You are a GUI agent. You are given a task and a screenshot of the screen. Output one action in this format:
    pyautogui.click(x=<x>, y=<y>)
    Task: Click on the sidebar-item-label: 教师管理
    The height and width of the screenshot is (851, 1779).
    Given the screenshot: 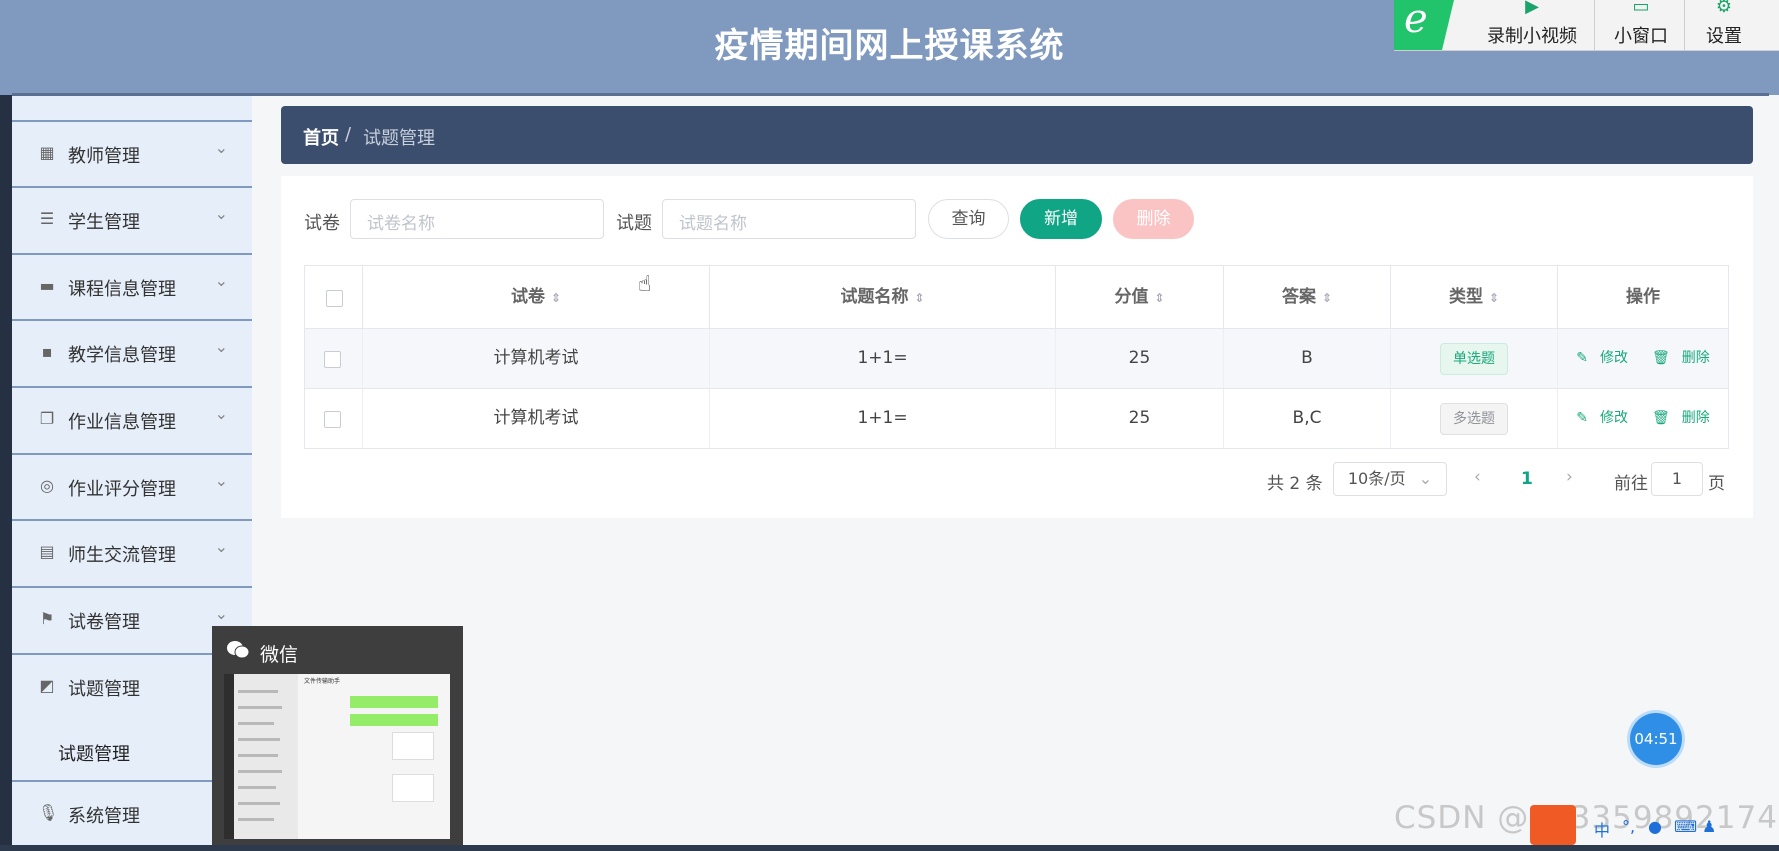 What is the action you would take?
    pyautogui.click(x=104, y=156)
    